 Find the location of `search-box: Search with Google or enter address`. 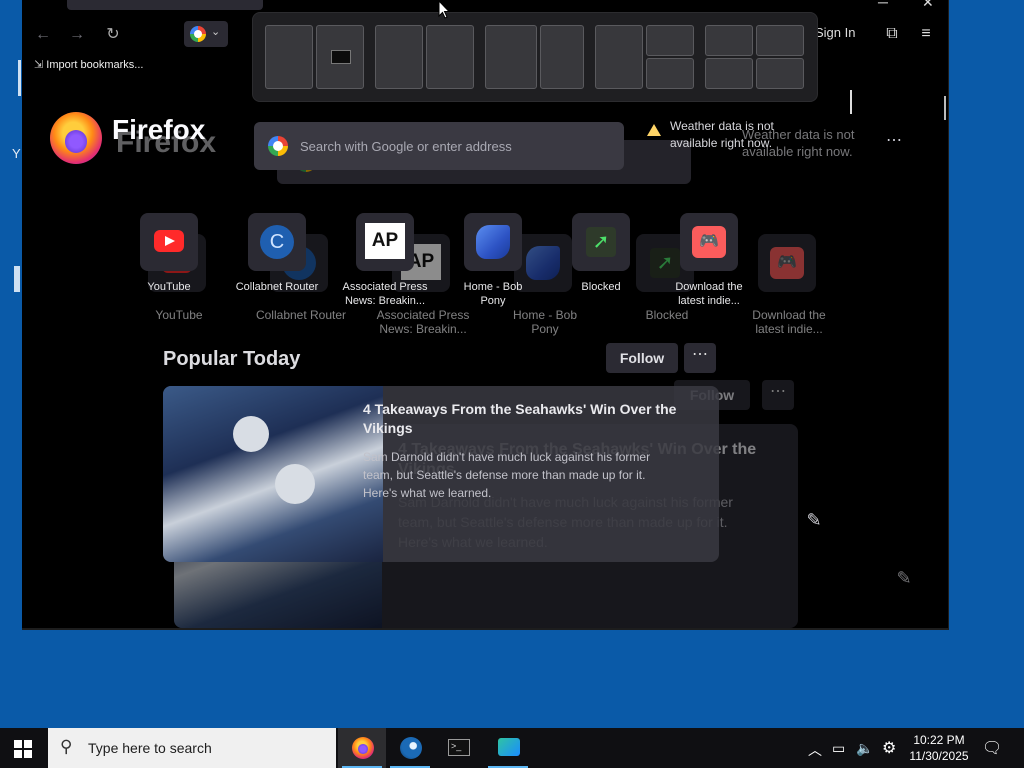

search-box: Search with Google or enter address is located at coordinates (439, 146).